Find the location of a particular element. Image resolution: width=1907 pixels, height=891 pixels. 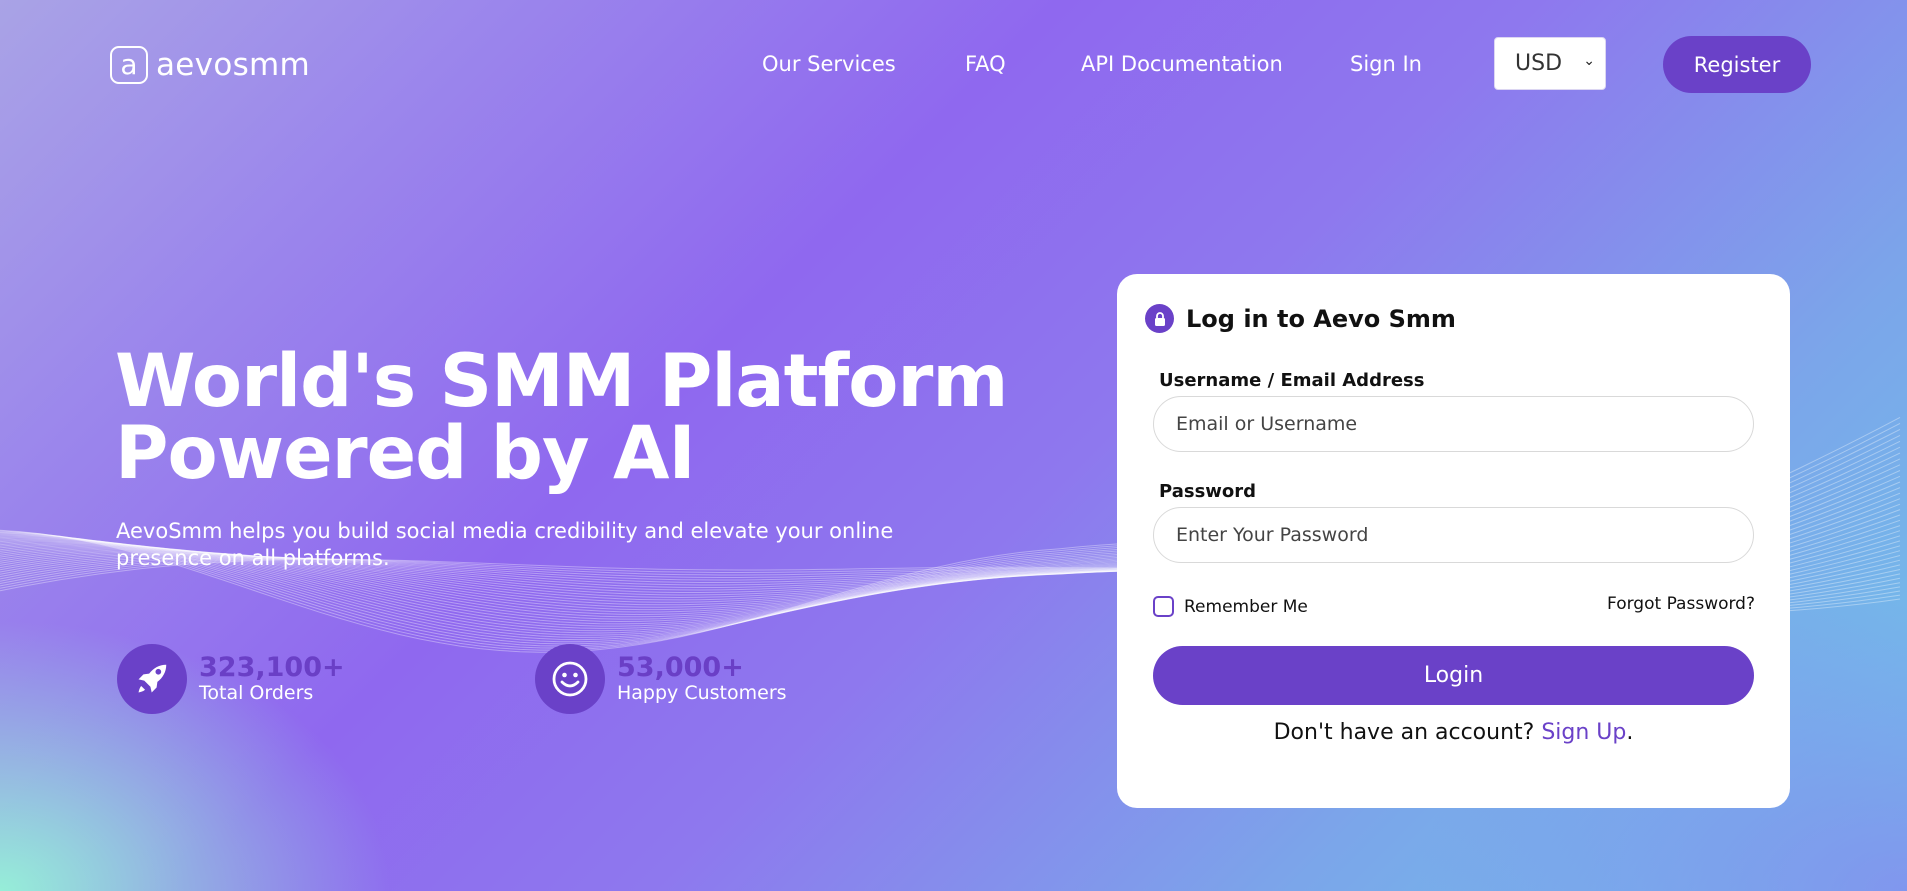

remember-me-checkbox is located at coordinates (1163, 606).